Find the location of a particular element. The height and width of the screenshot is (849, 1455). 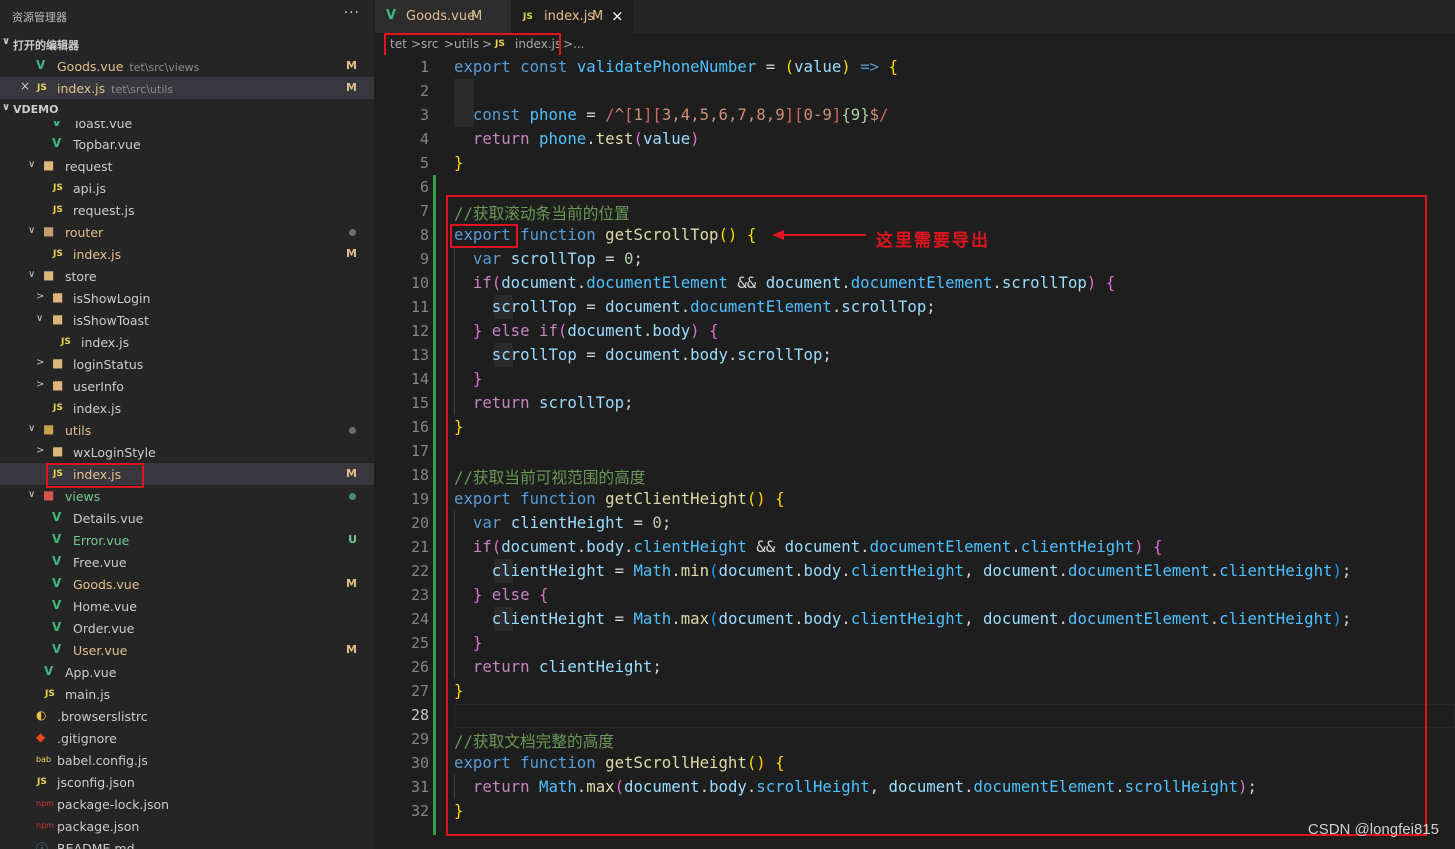

line-number: 26 is located at coordinates (419, 667).